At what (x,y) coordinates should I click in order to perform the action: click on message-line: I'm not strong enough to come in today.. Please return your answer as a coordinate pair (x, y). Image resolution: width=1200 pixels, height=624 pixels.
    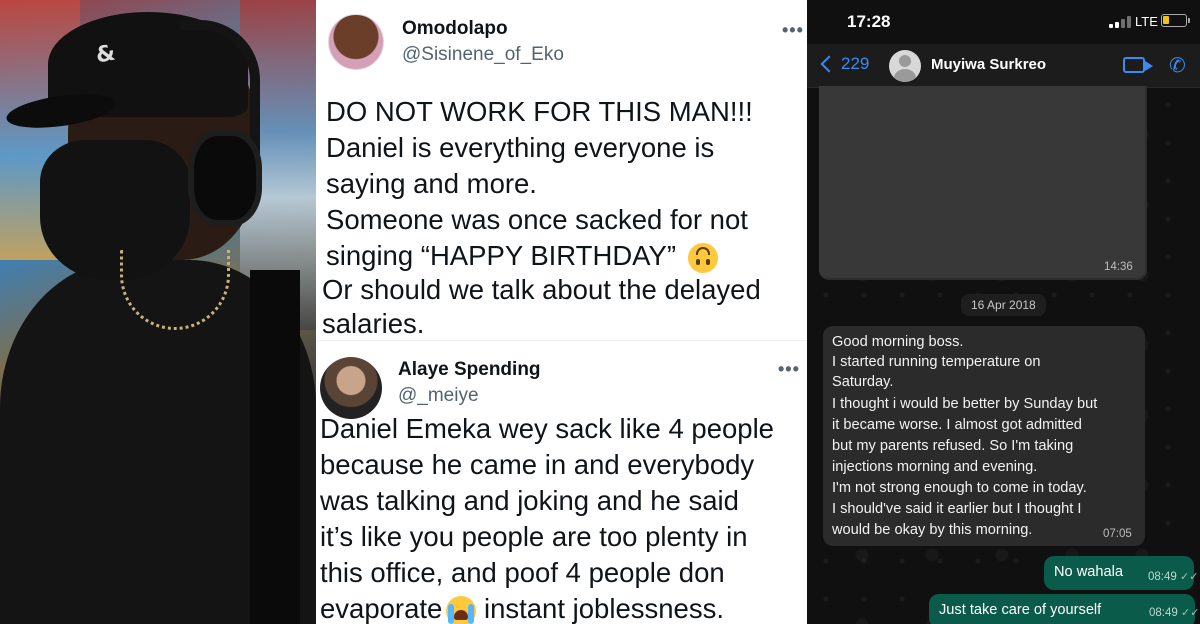
    Looking at the image, I should click on (959, 488).